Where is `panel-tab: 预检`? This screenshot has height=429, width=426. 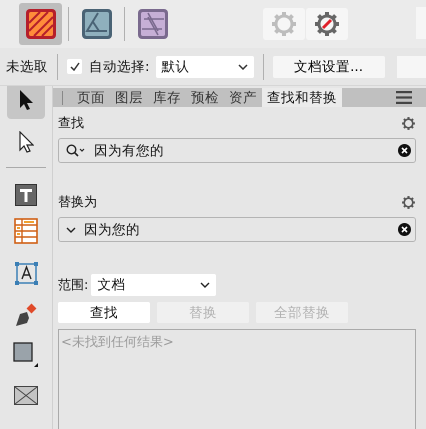 panel-tab: 预检 is located at coordinates (205, 97).